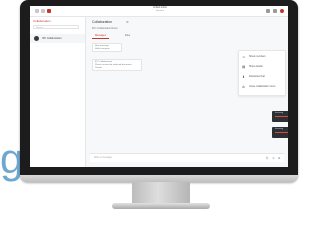 Image resolution: width=320 pixels, height=240 pixels. I want to click on page-title: Collaboration, so click(102, 22).